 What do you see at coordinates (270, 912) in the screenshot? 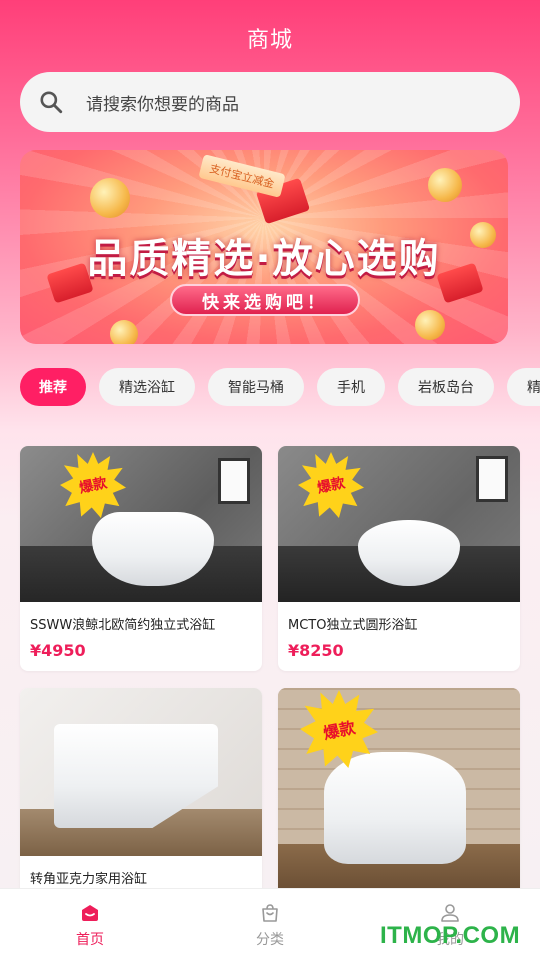
I see `bag-icon` at bounding box center [270, 912].